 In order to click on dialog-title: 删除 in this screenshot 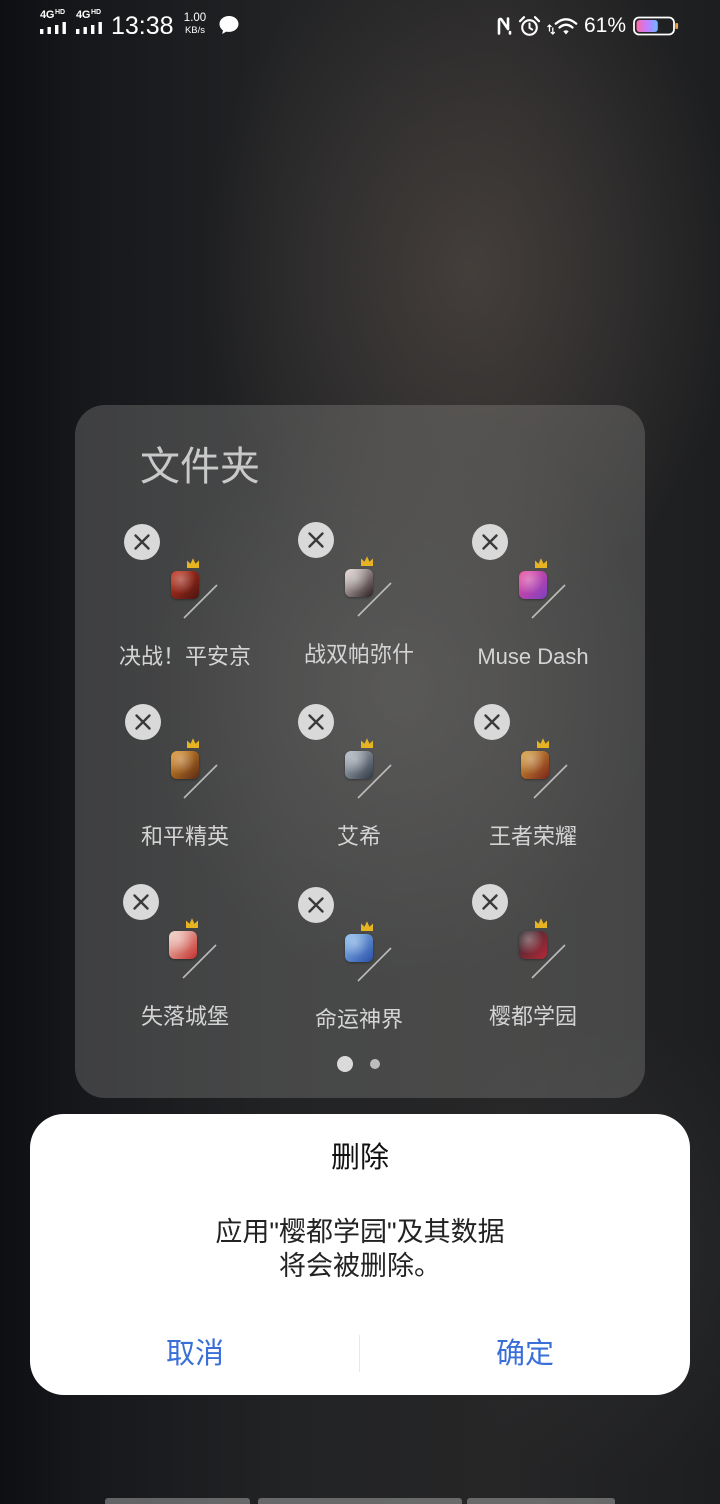, I will do `click(359, 1158)`.